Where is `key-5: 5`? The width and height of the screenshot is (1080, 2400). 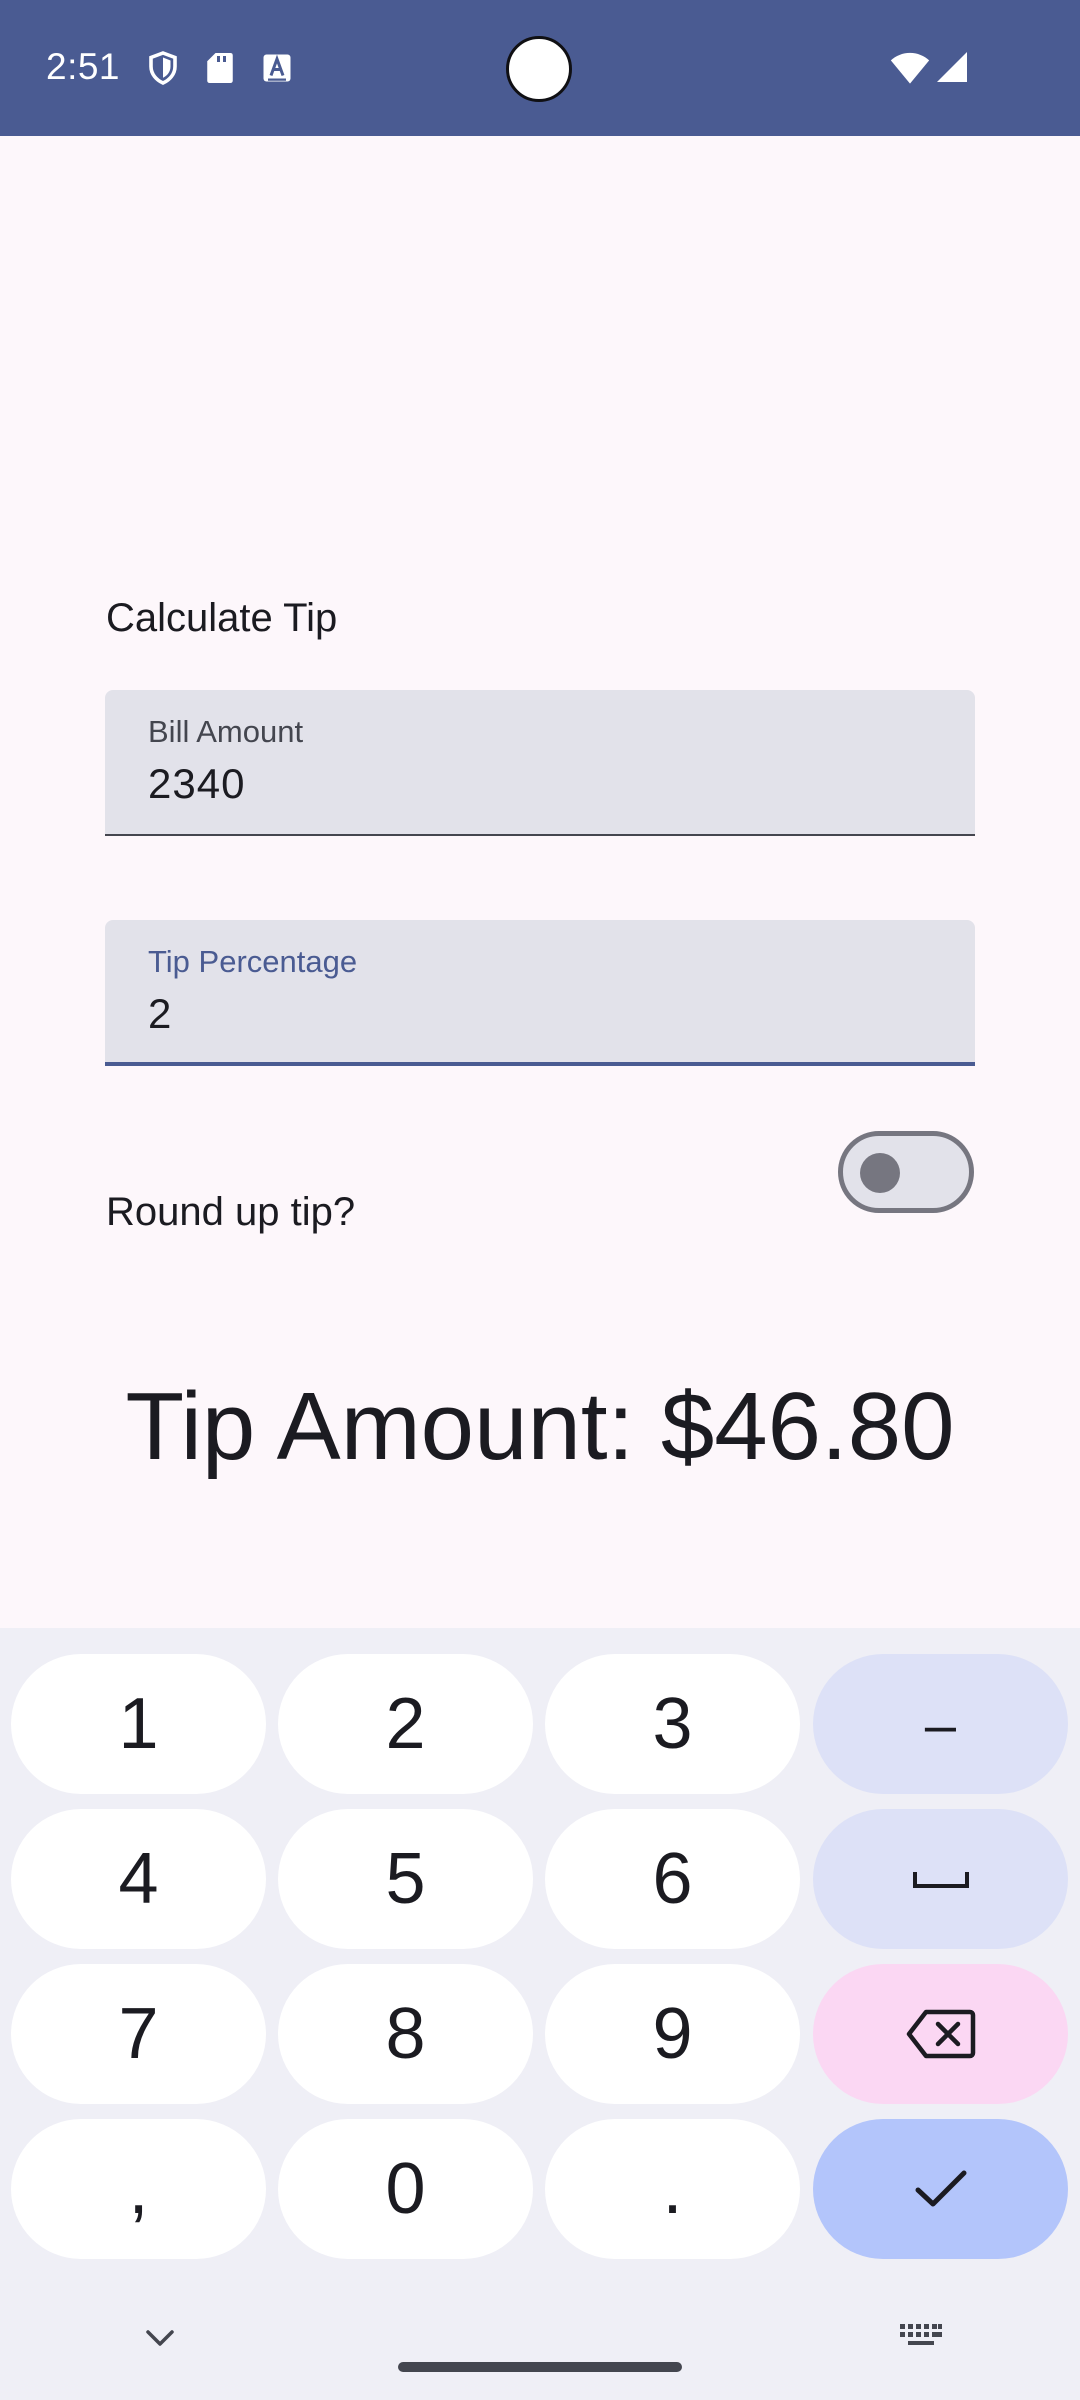 key-5: 5 is located at coordinates (405, 1879).